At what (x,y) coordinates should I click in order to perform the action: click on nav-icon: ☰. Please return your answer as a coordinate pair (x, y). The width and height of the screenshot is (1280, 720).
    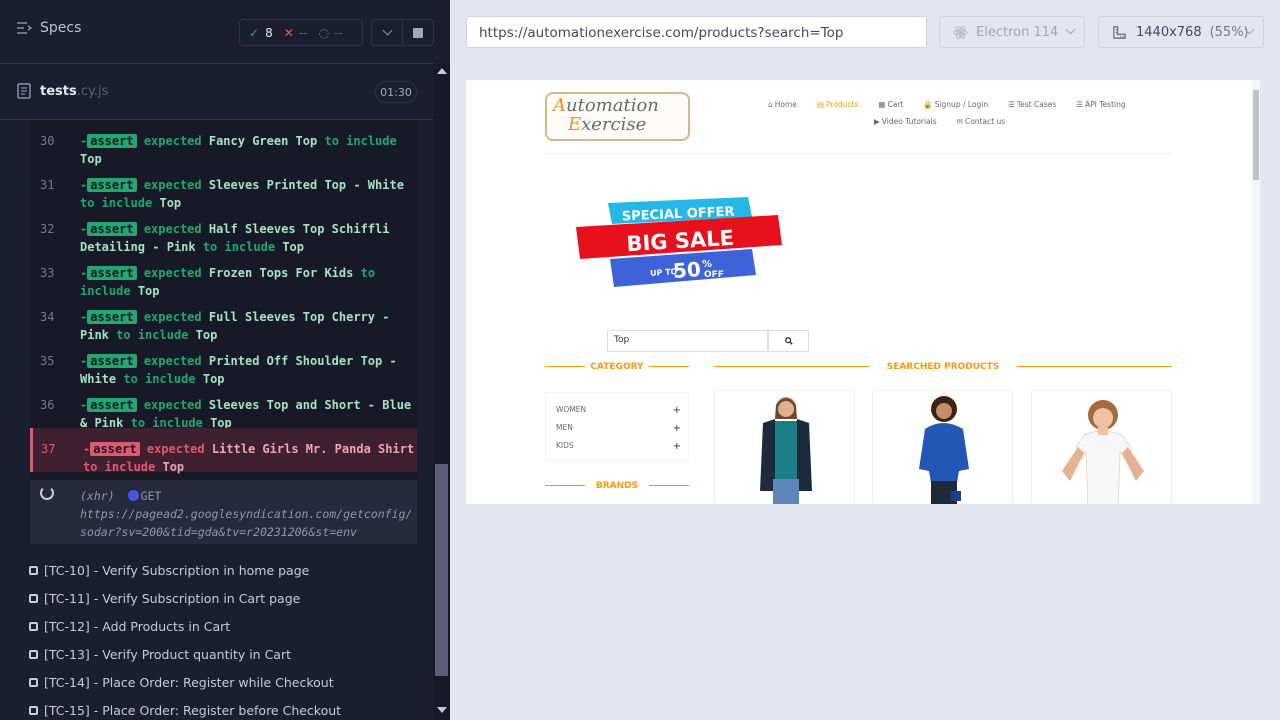
    Looking at the image, I should click on (1079, 104).